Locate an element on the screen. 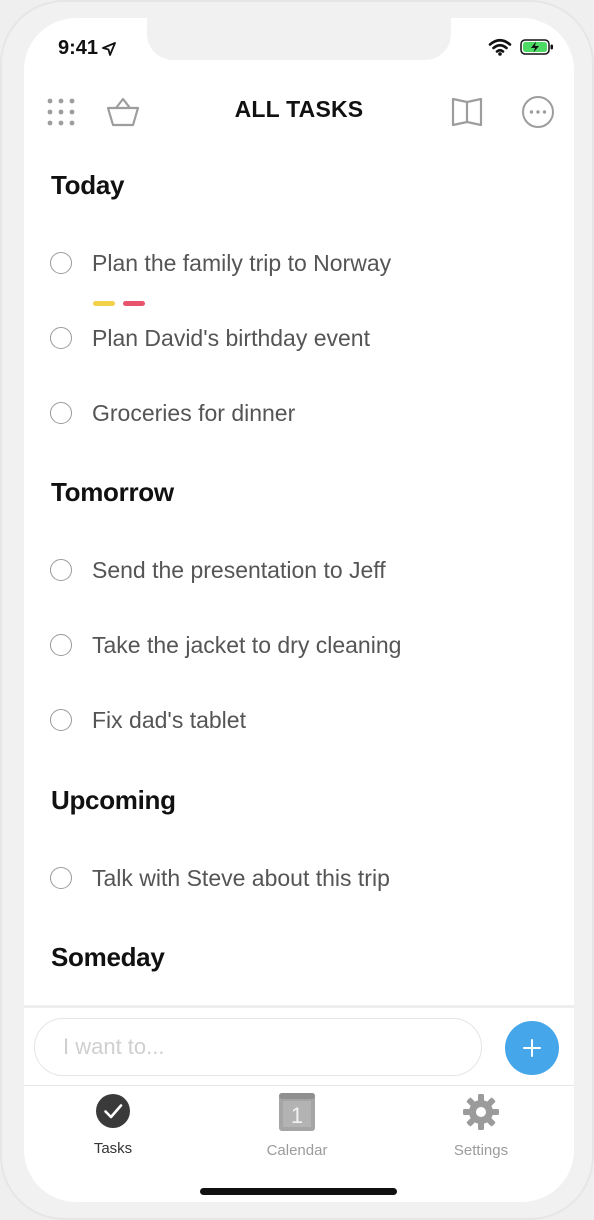  task-label: Groceries for dinner is located at coordinates (194, 412).